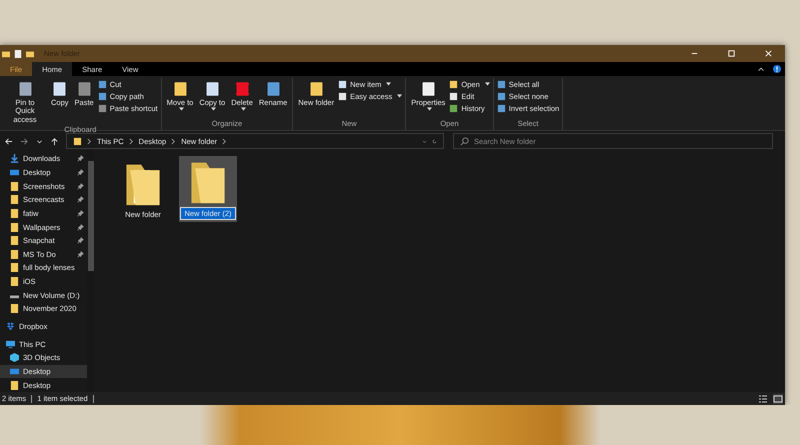 This screenshot has width=800, height=445. What do you see at coordinates (14, 357) in the screenshot?
I see `cube-icon` at bounding box center [14, 357].